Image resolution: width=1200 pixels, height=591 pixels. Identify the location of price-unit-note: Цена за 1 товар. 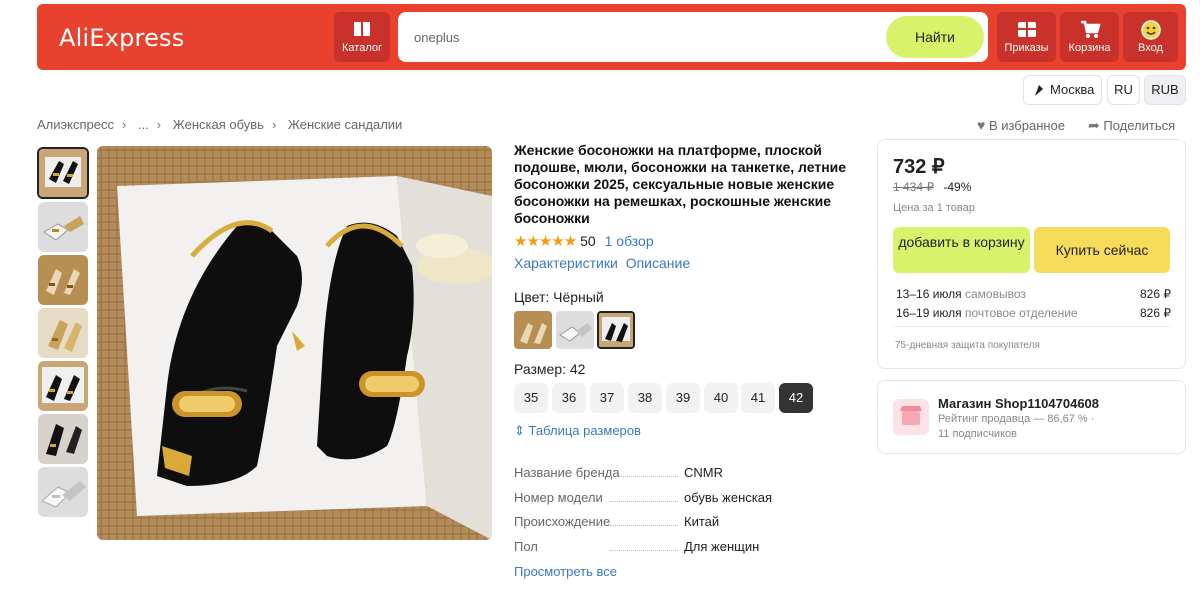
(934, 208).